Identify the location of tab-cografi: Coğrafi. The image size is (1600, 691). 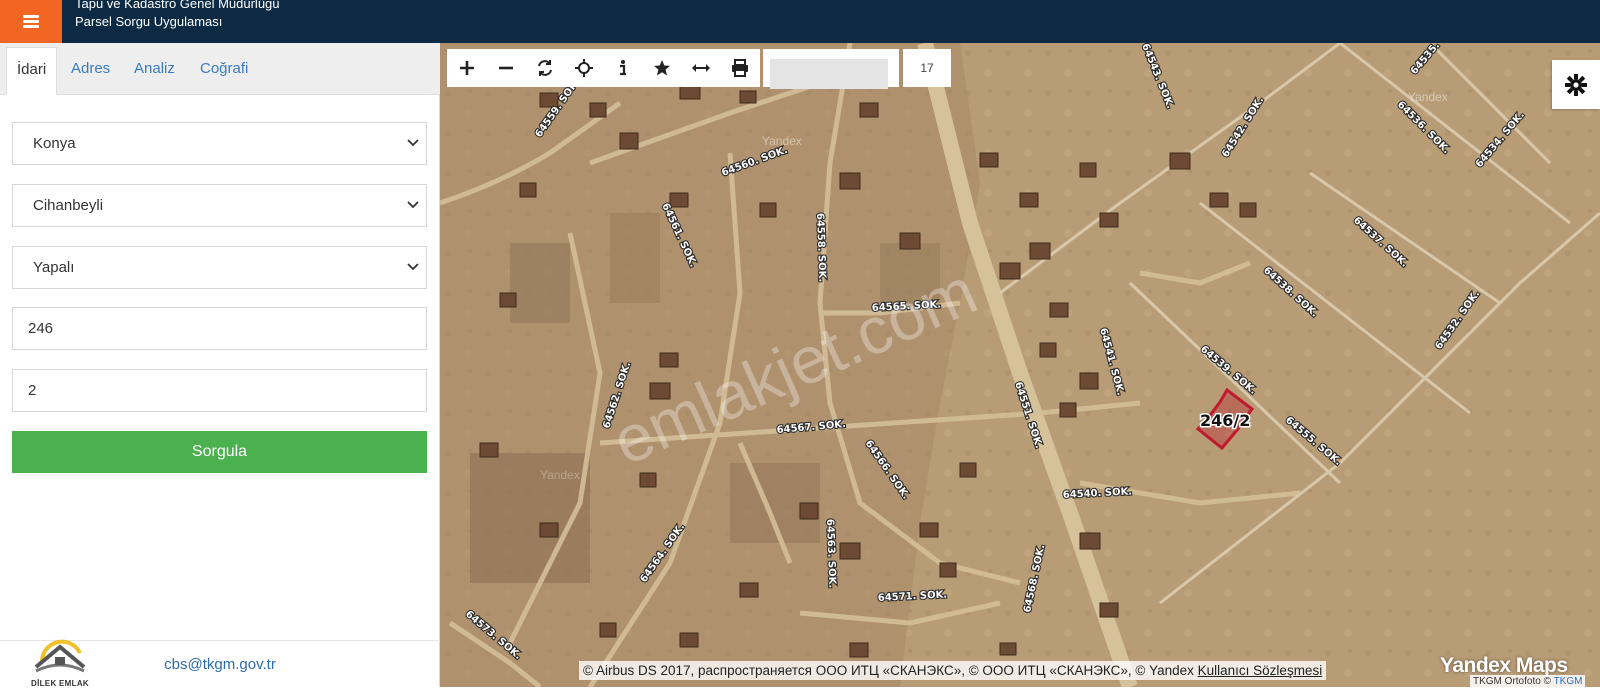
(224, 71).